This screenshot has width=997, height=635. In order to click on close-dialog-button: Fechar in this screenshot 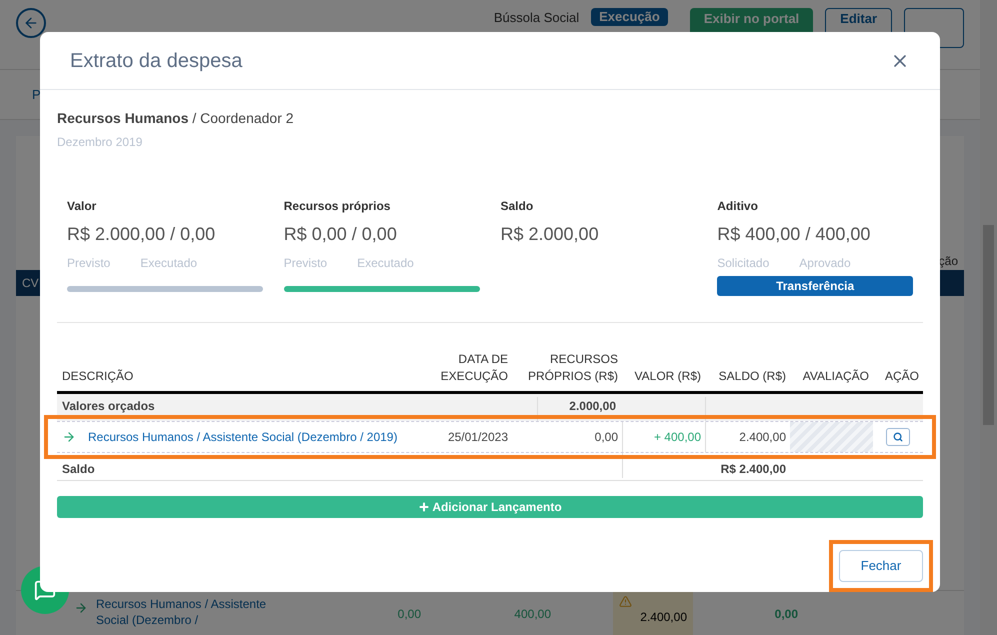, I will do `click(881, 566)`.